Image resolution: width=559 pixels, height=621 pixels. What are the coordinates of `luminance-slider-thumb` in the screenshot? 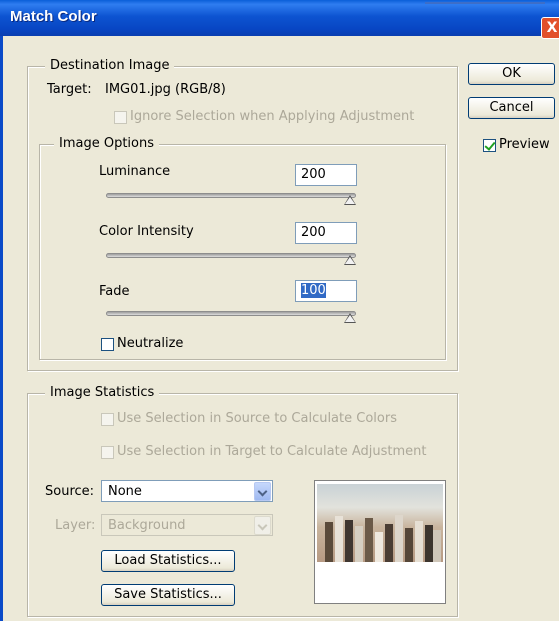 It's located at (350, 200).